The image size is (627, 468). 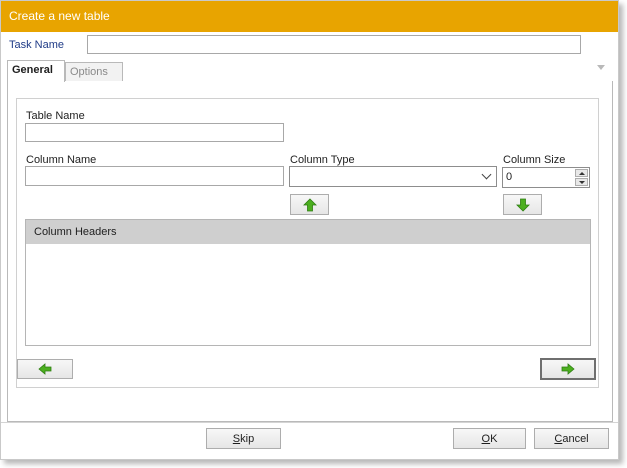 I want to click on table-name-label: Table Name, so click(x=55, y=116).